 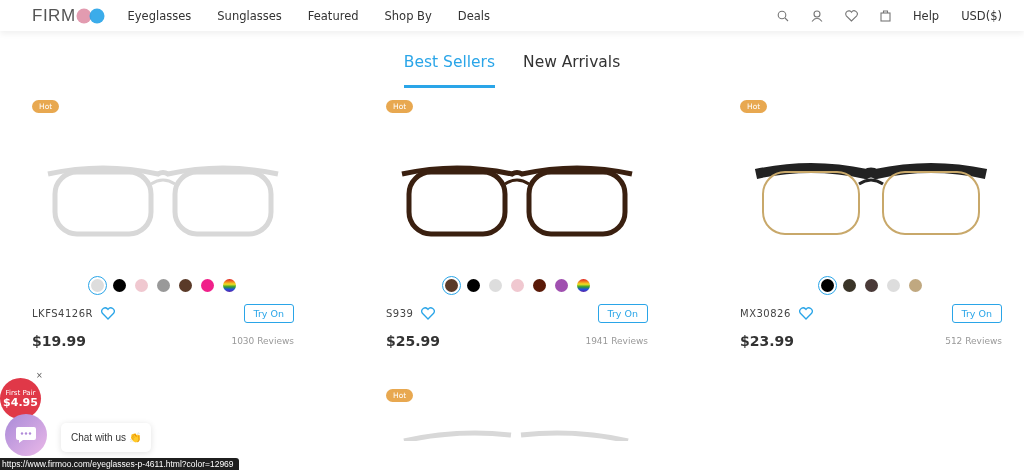 What do you see at coordinates (249, 15) in the screenshot?
I see `nav-link: Sunglasses` at bounding box center [249, 15].